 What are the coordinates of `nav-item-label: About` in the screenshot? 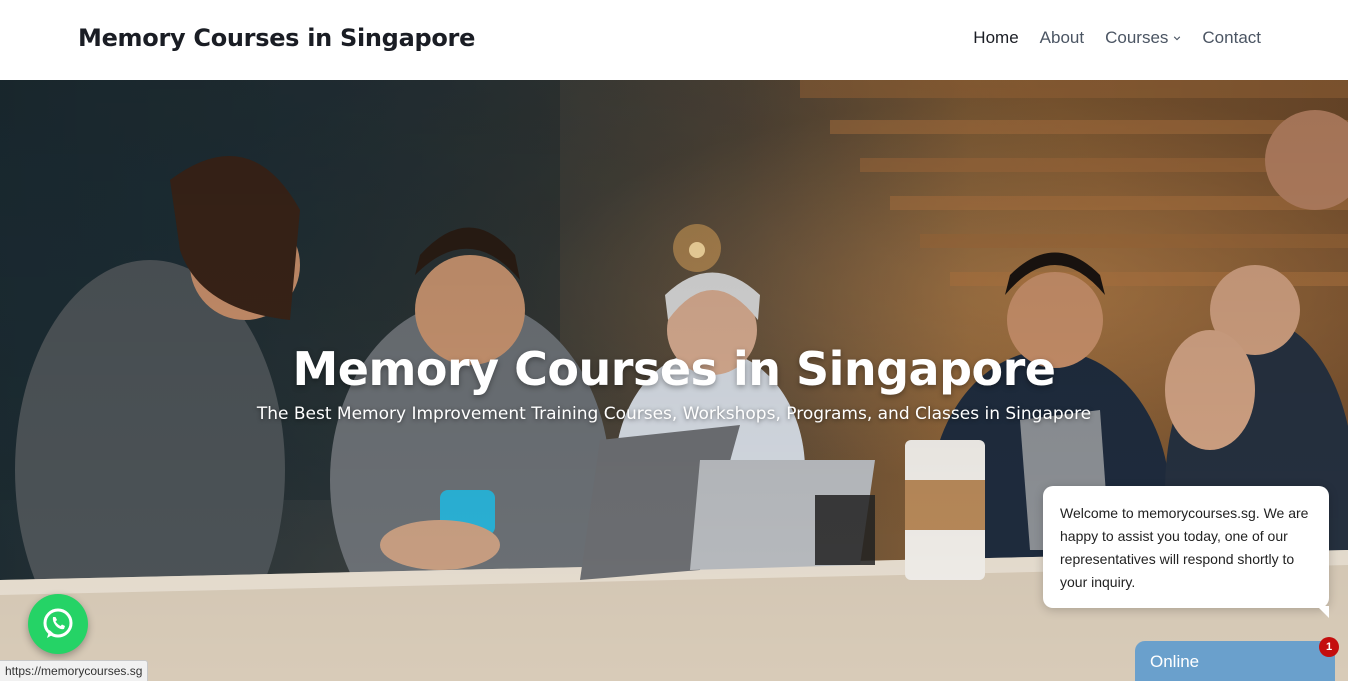 It's located at (1062, 37).